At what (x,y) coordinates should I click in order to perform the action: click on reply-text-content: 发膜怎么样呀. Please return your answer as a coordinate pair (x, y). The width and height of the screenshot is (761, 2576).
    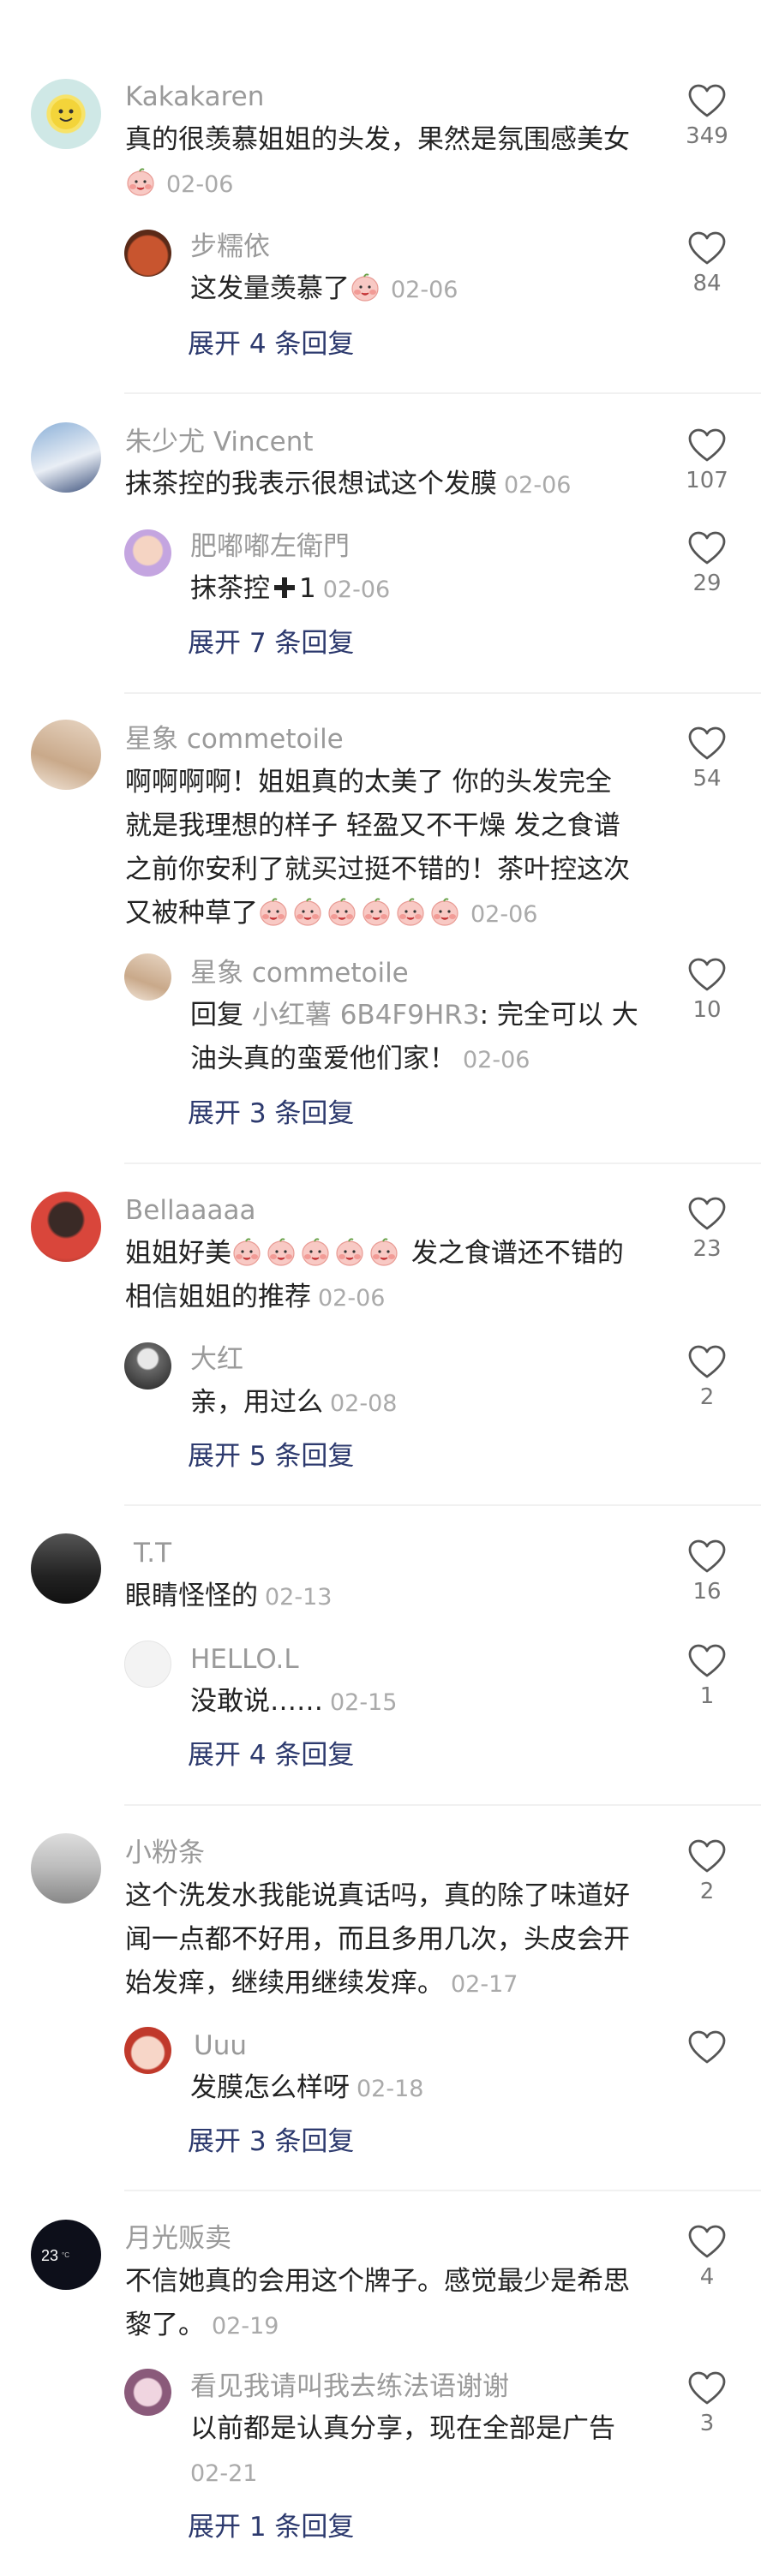
    Looking at the image, I should click on (270, 2088).